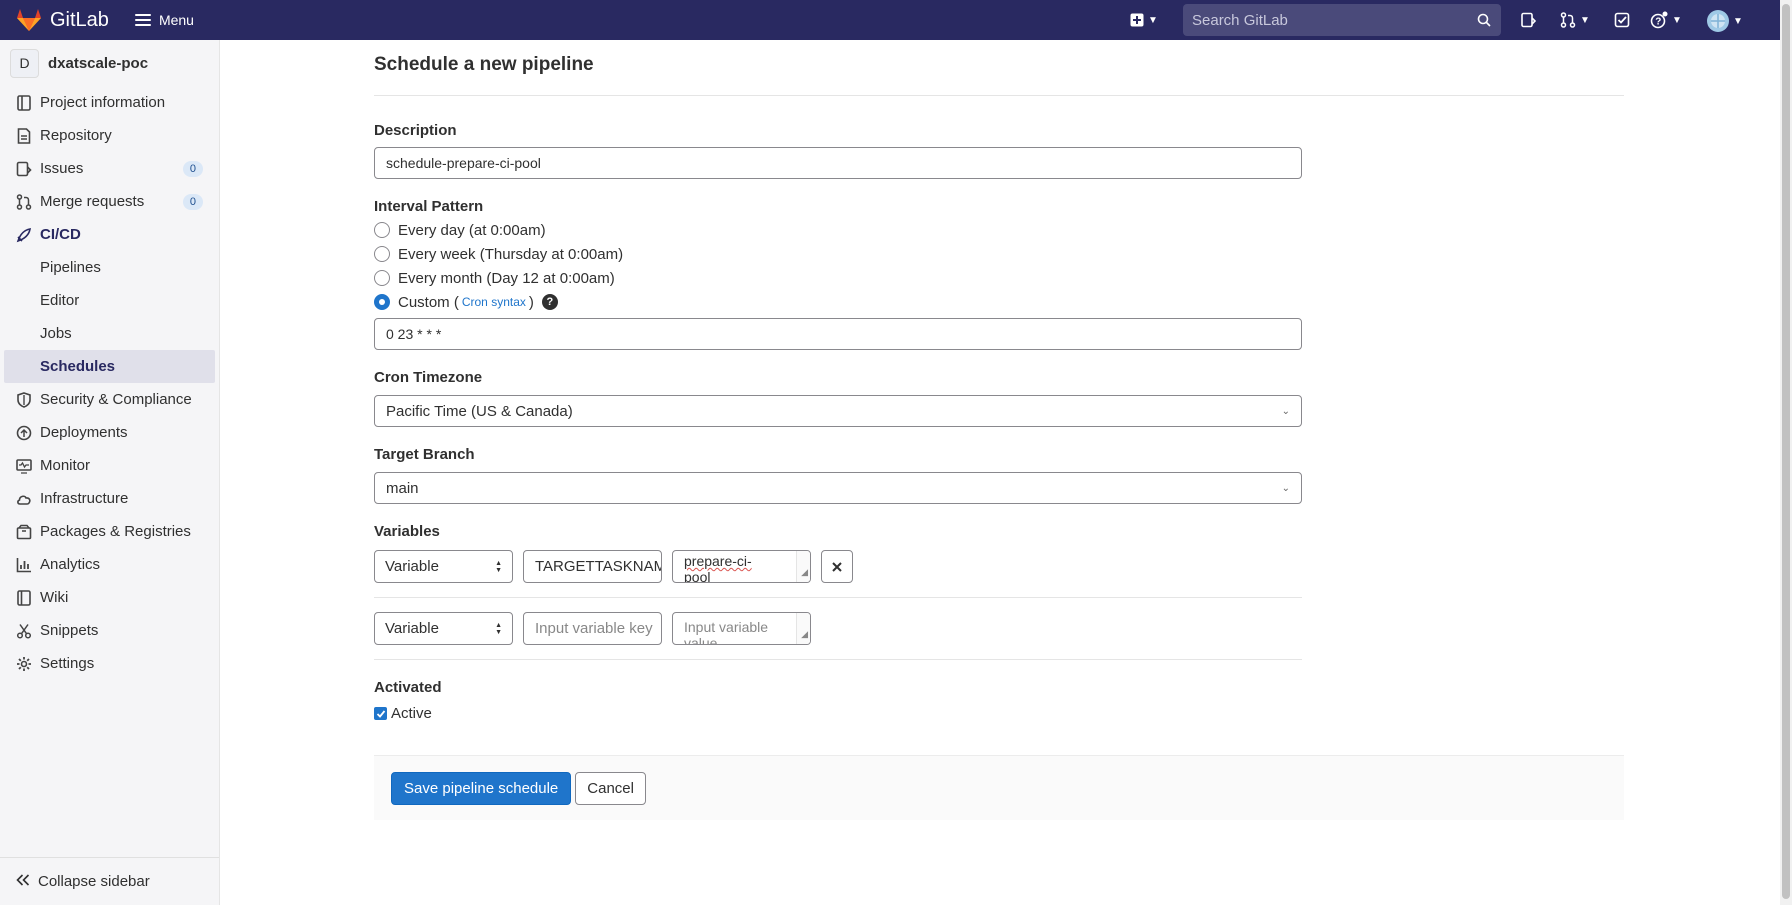 This screenshot has width=1792, height=905. I want to click on sidebar-item-label: Security & Compliance, so click(116, 399).